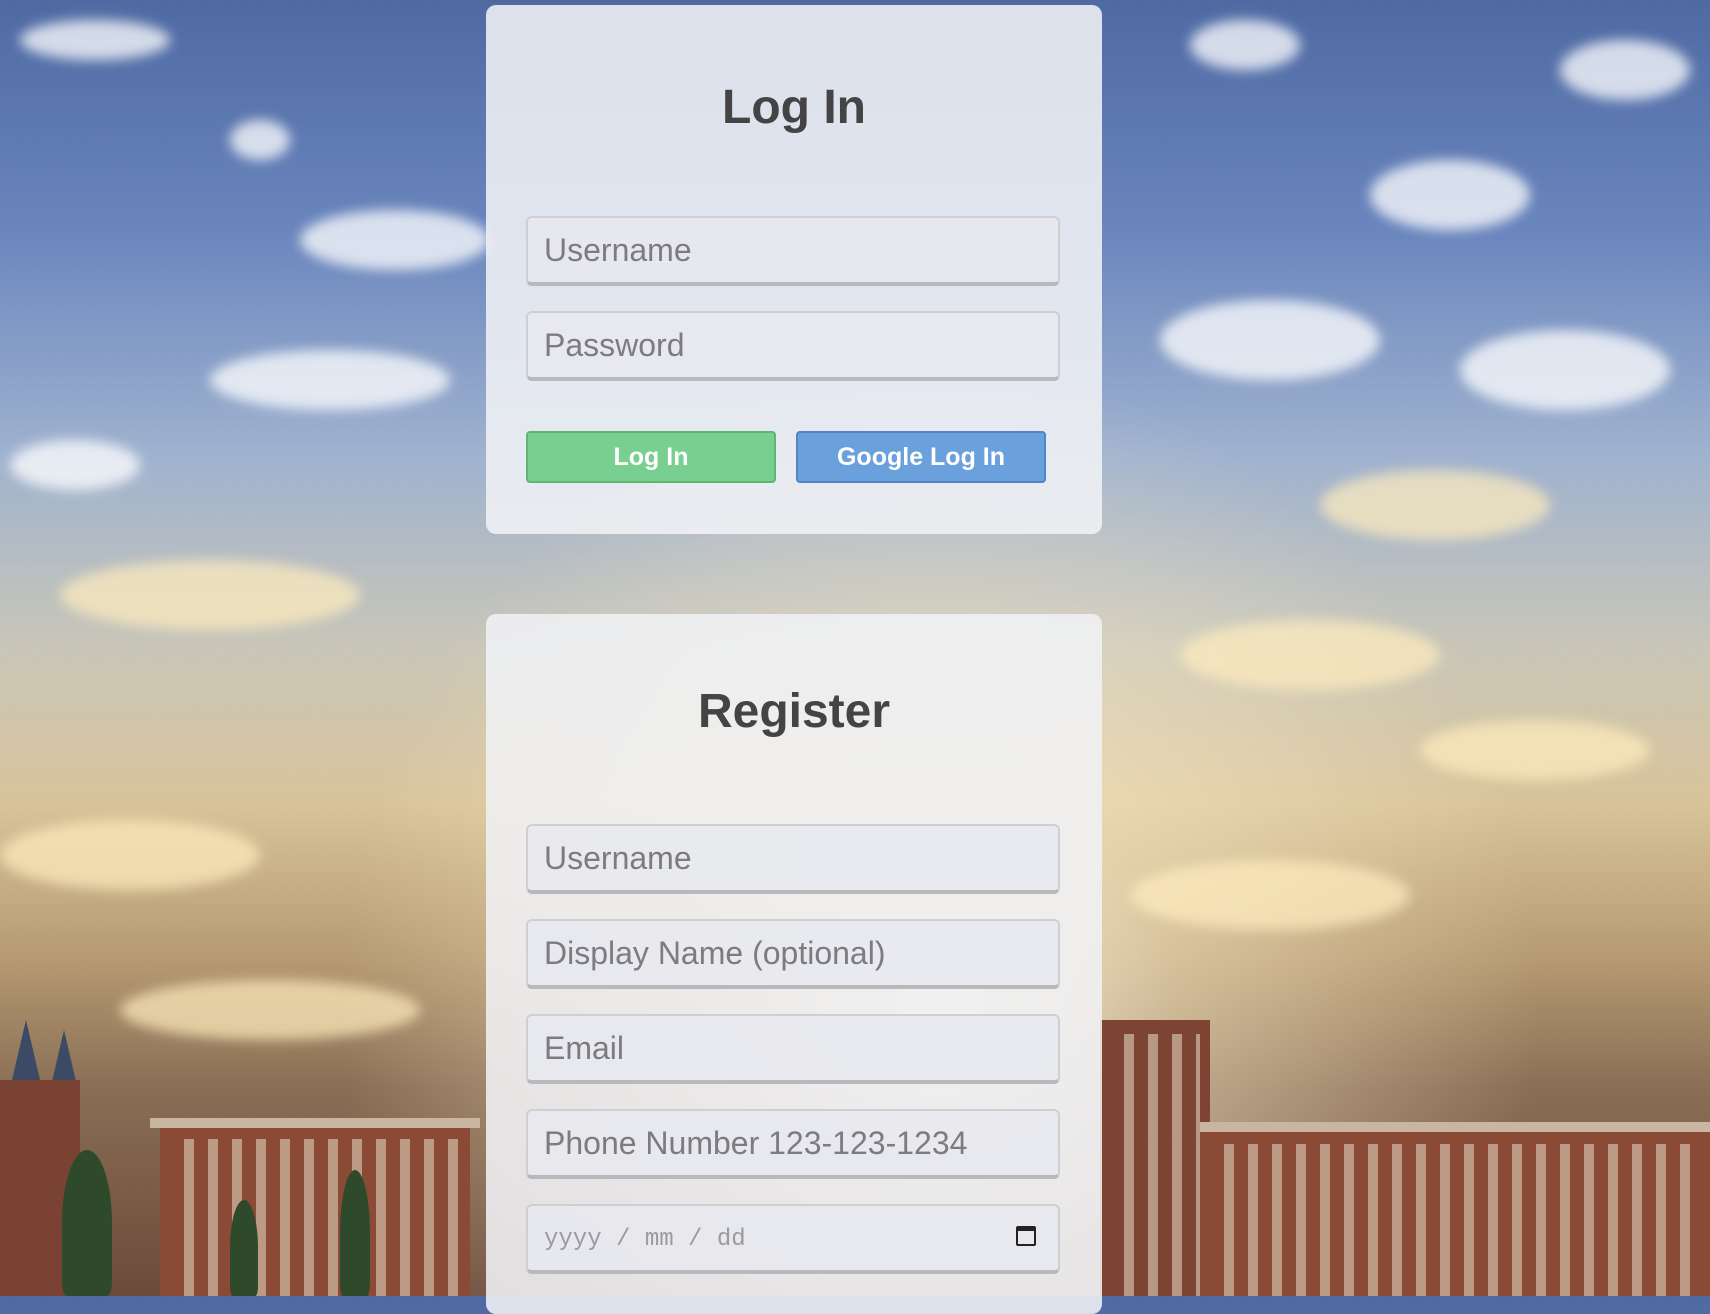 This screenshot has width=1710, height=1314. What do you see at coordinates (793, 346) in the screenshot?
I see `login-password-input` at bounding box center [793, 346].